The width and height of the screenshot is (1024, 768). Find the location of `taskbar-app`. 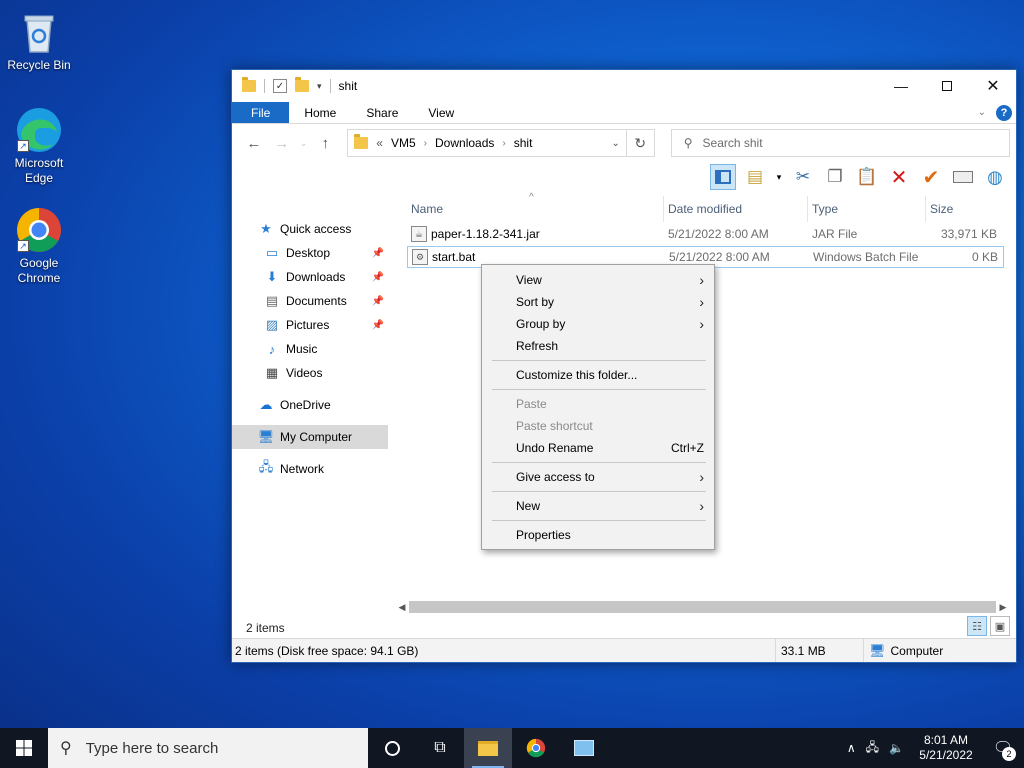

taskbar-app is located at coordinates (584, 748).